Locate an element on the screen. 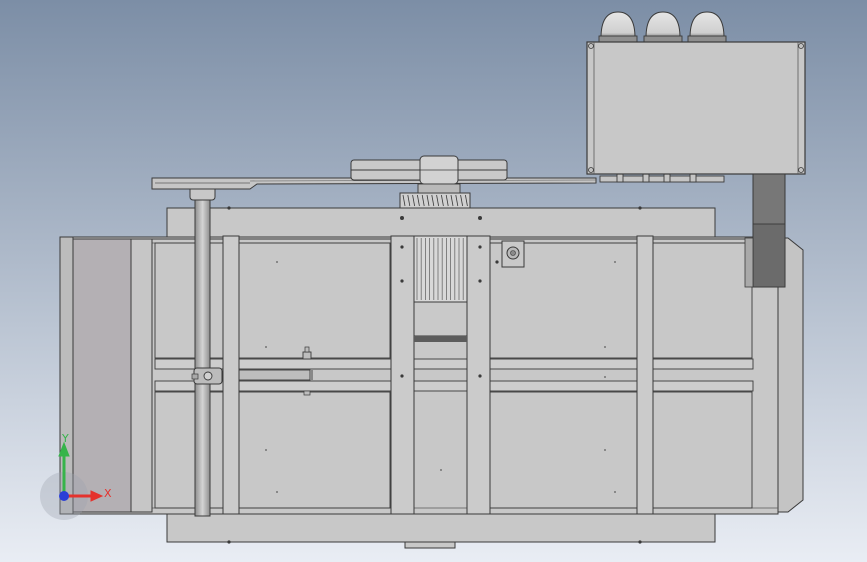 The height and width of the screenshot is (562, 867). base-foot is located at coordinates (430, 545).